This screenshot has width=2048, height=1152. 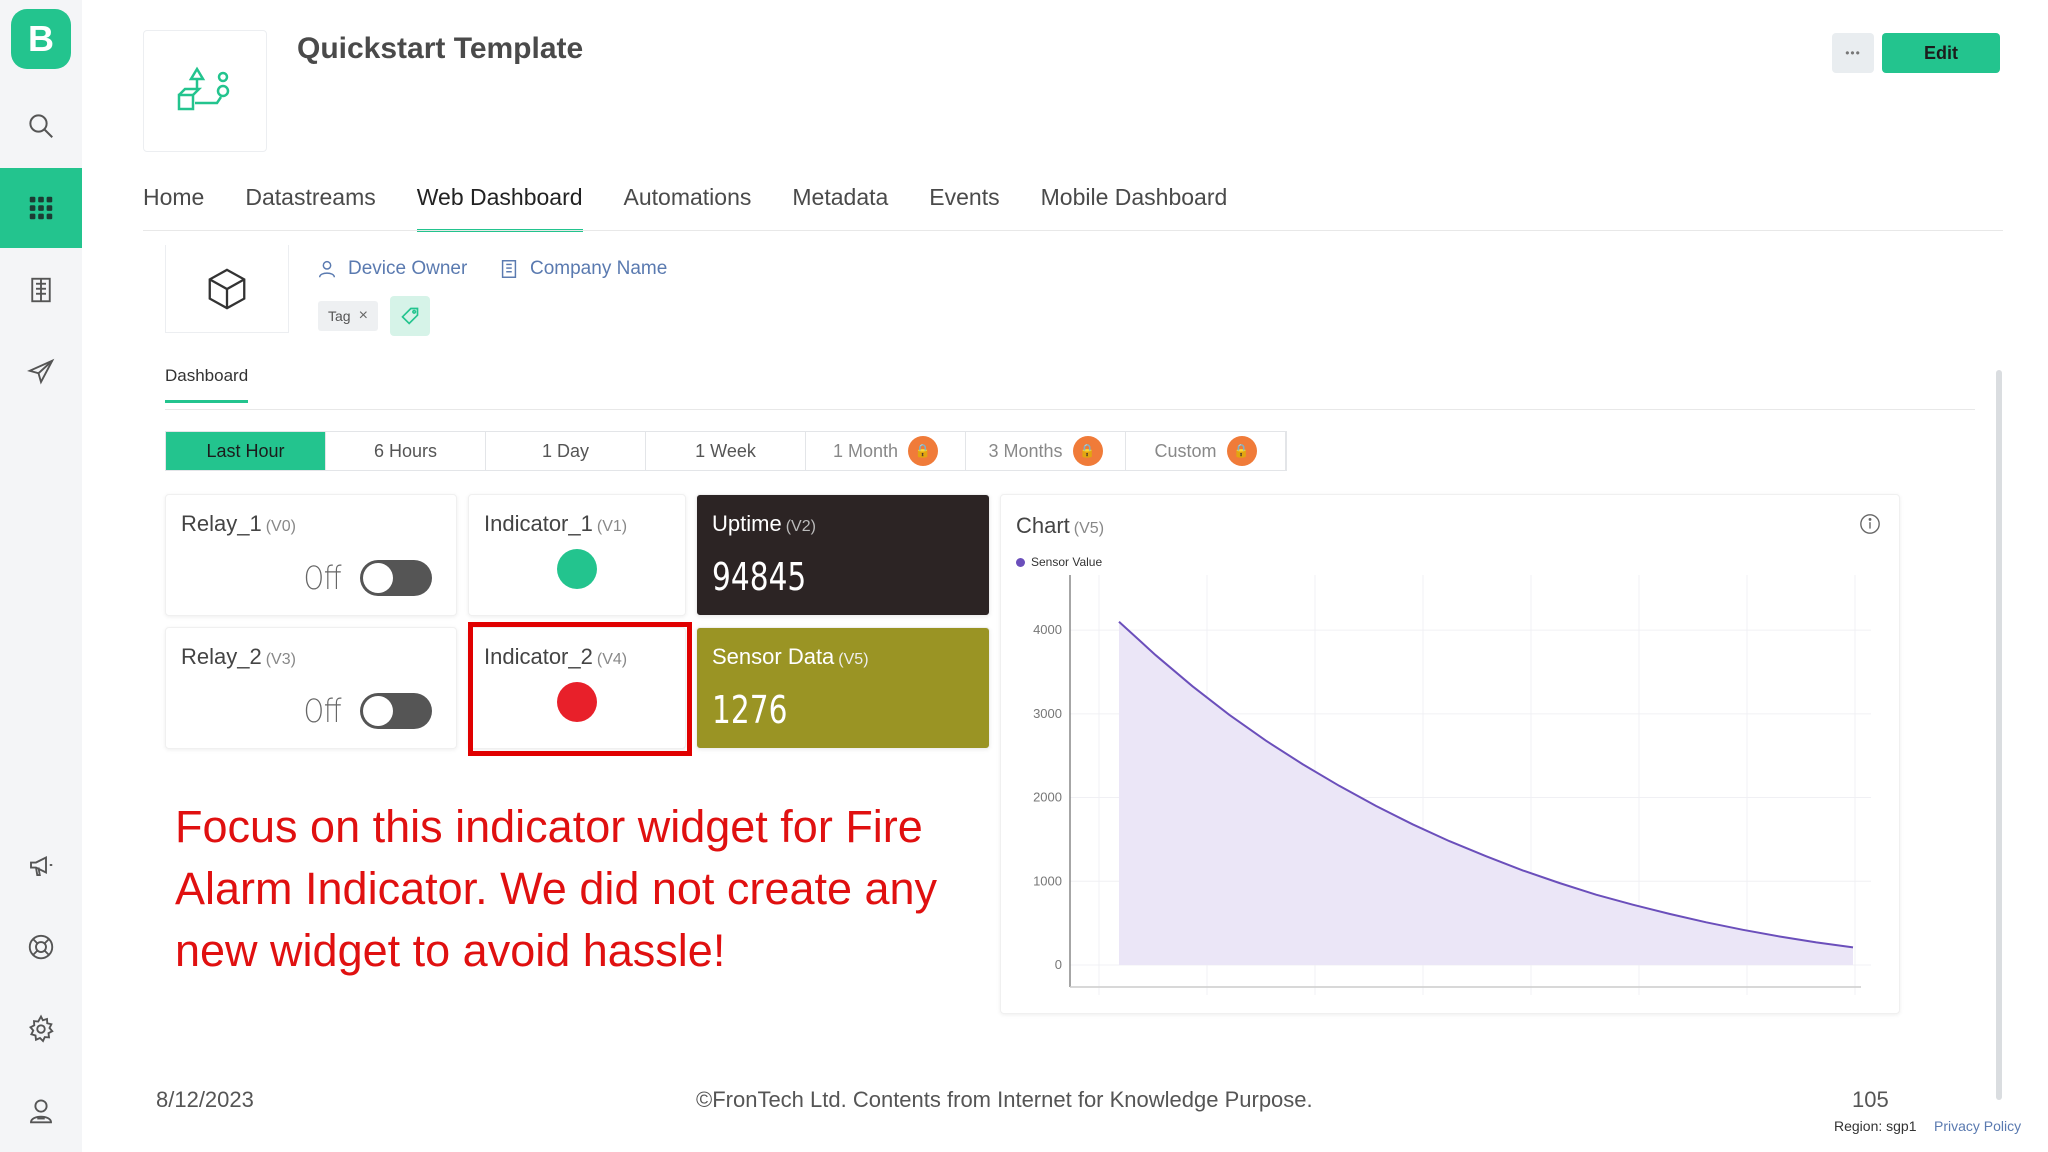 What do you see at coordinates (1047, 880) in the screenshot?
I see `y-tick-label: 1000` at bounding box center [1047, 880].